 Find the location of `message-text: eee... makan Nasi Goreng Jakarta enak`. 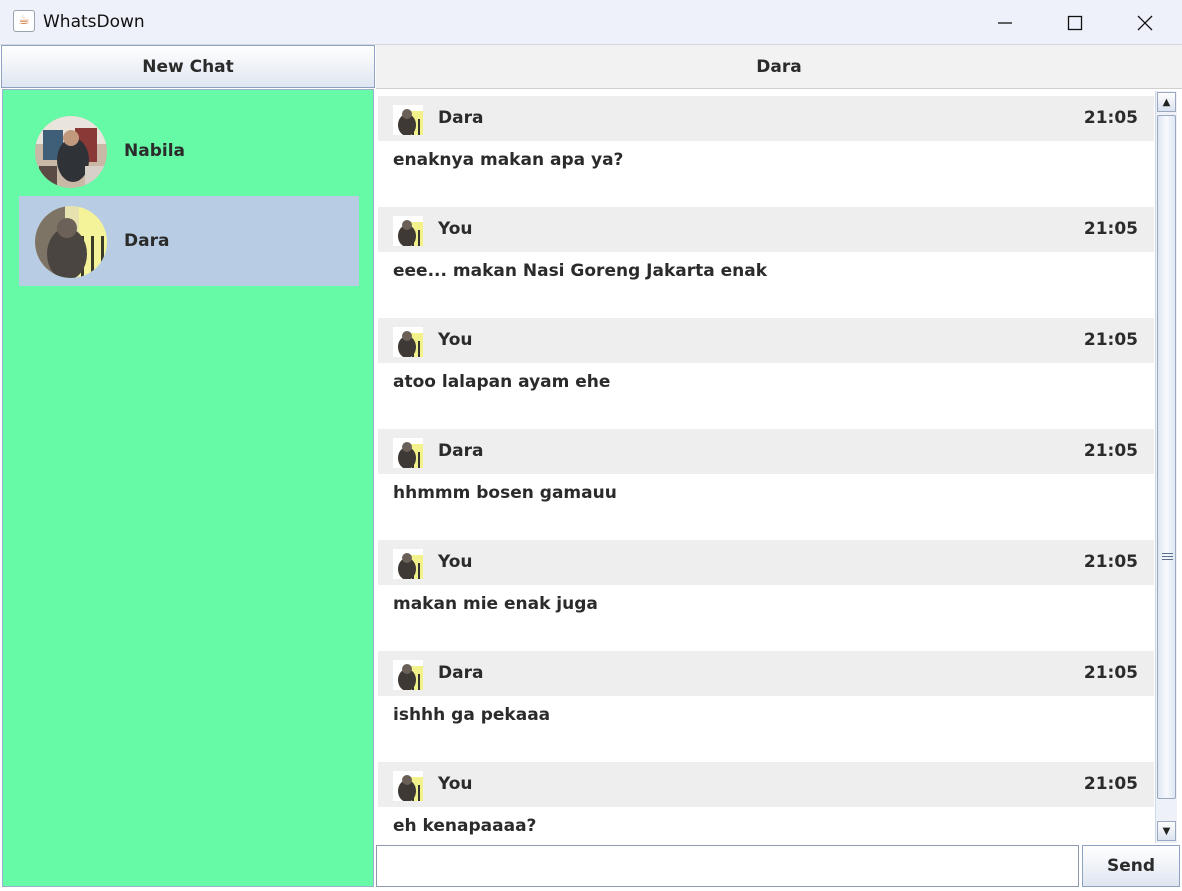

message-text: eee... makan Nasi Goreng Jakarta enak is located at coordinates (580, 271).